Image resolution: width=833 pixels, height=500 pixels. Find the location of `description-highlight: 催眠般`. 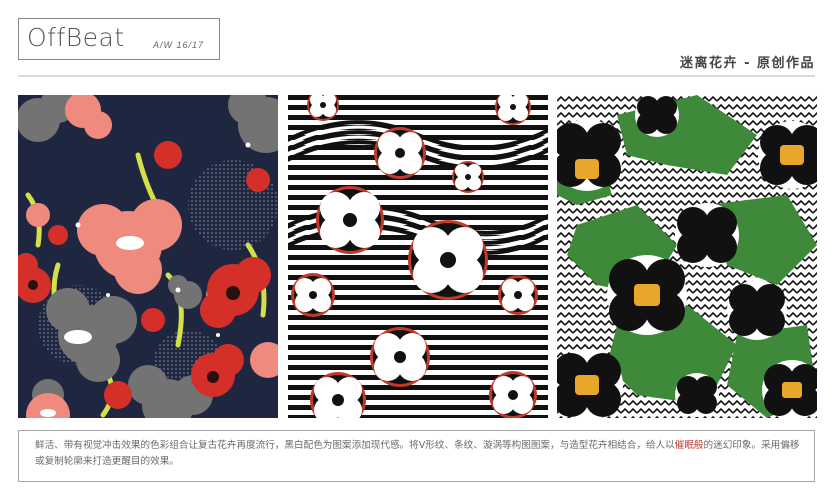

description-highlight: 催眠般 is located at coordinates (689, 445).